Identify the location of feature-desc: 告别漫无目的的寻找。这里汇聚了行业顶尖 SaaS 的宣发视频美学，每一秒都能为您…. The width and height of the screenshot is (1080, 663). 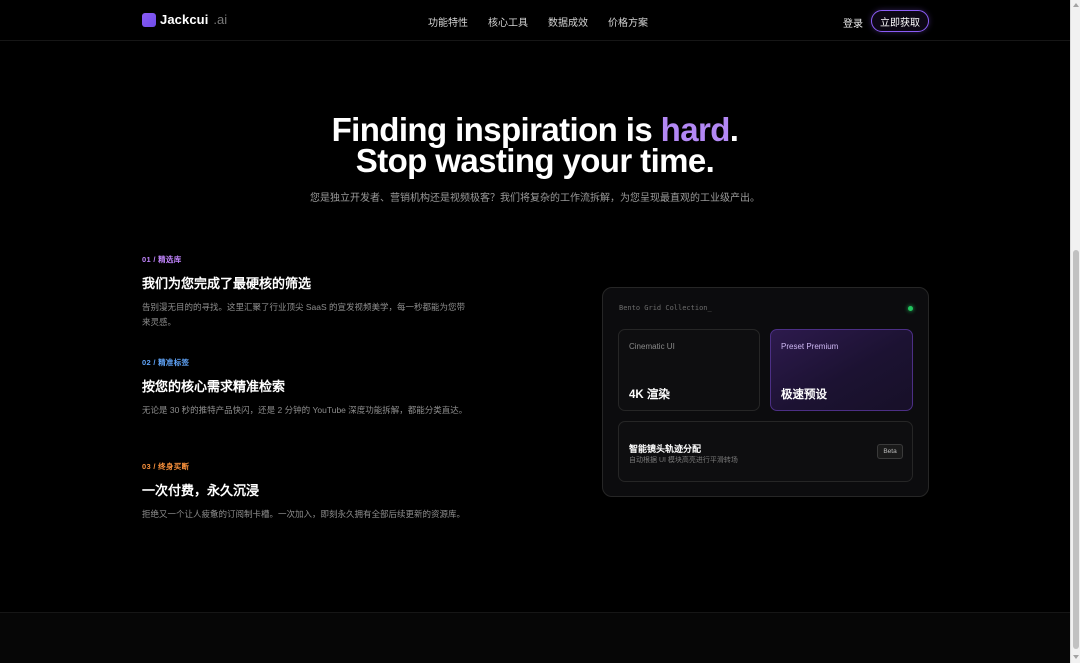
(304, 314).